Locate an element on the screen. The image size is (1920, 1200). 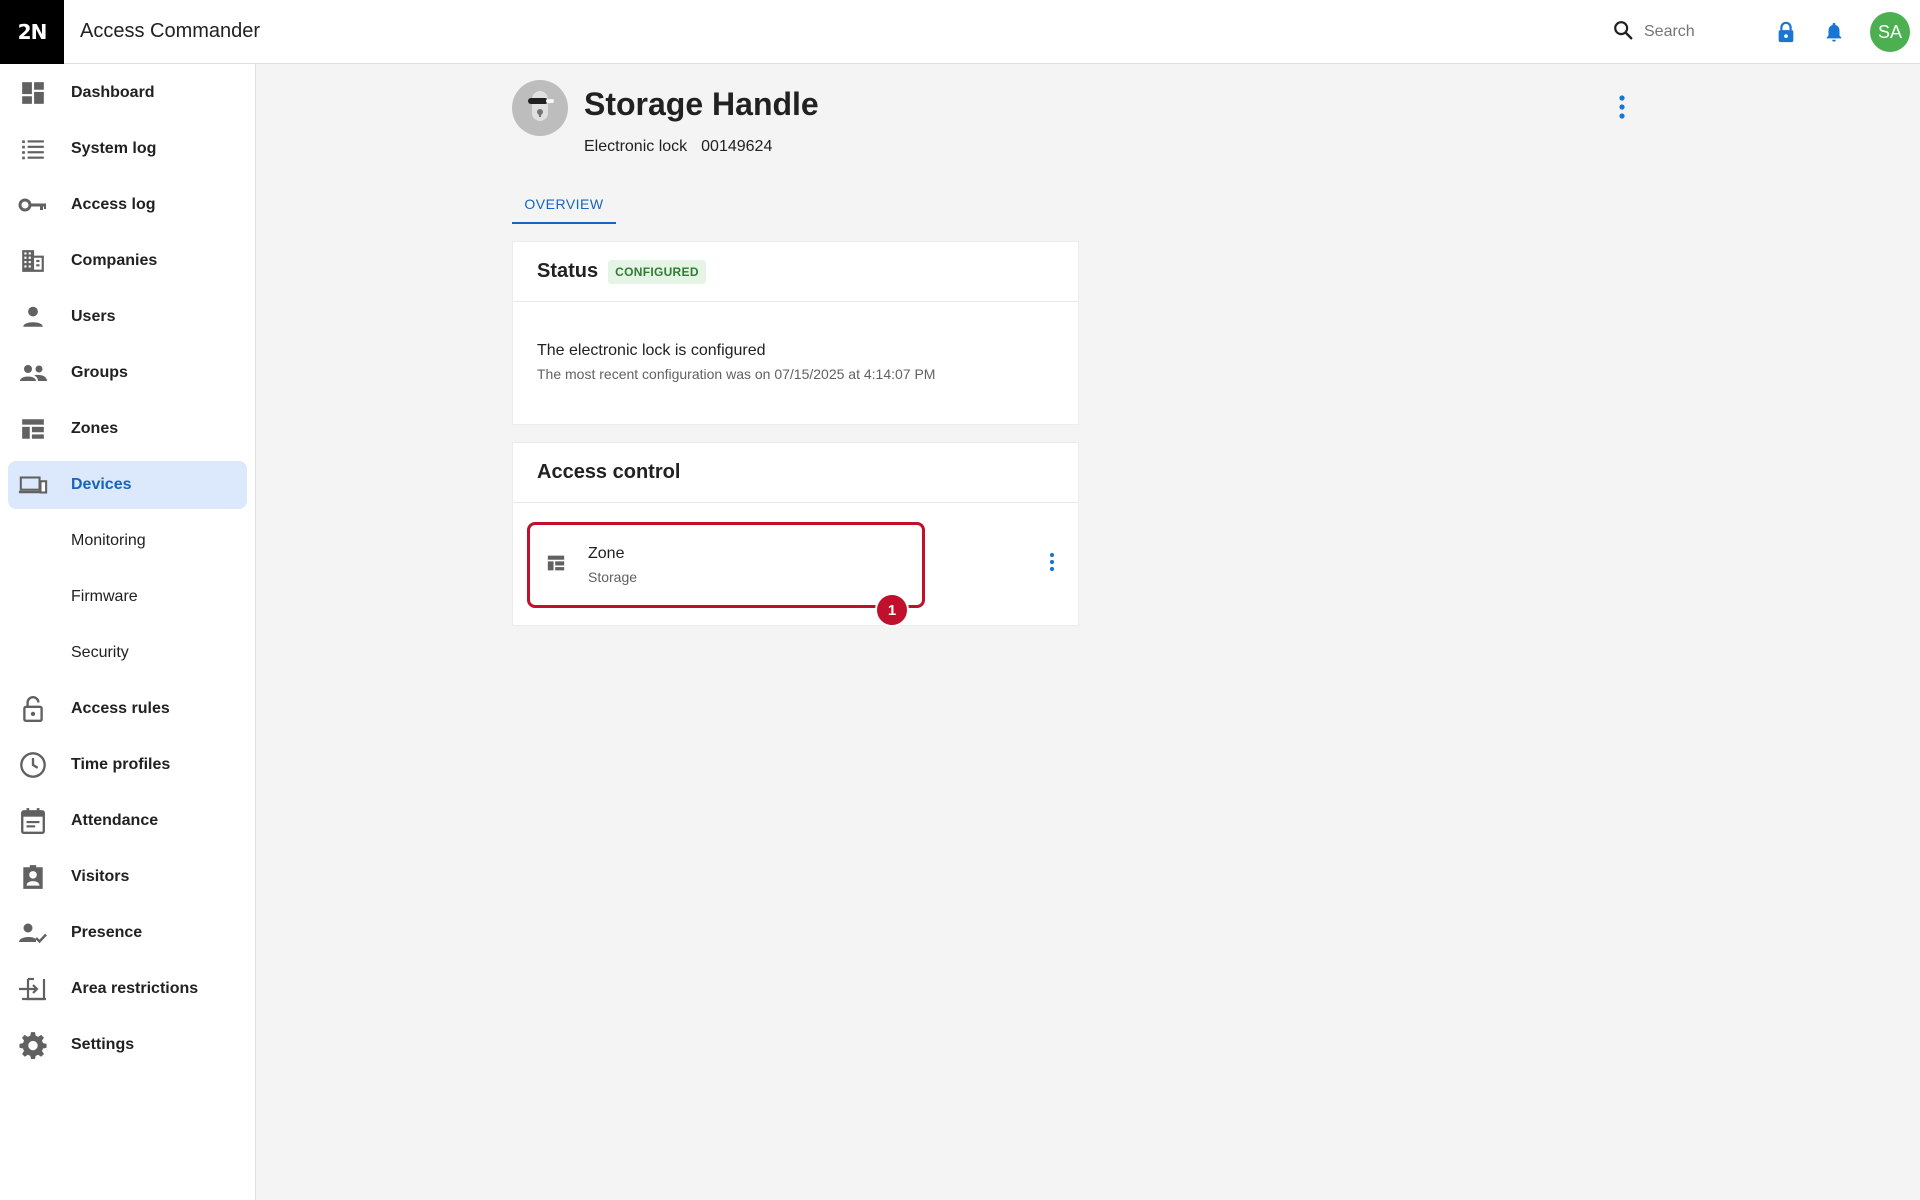
sidebar-item-security: Security is located at coordinates (127, 653).